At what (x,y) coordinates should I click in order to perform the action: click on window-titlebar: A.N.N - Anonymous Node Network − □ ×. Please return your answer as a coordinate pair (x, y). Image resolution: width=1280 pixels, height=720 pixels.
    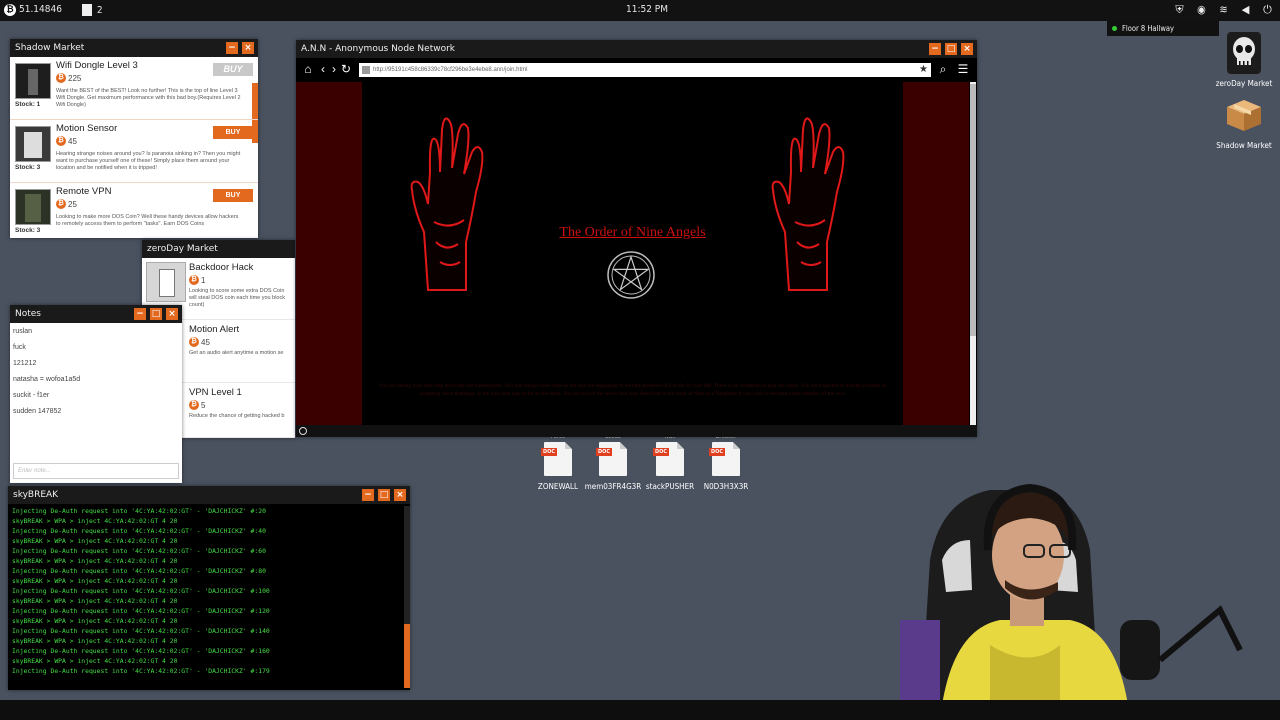
    Looking at the image, I should click on (636, 49).